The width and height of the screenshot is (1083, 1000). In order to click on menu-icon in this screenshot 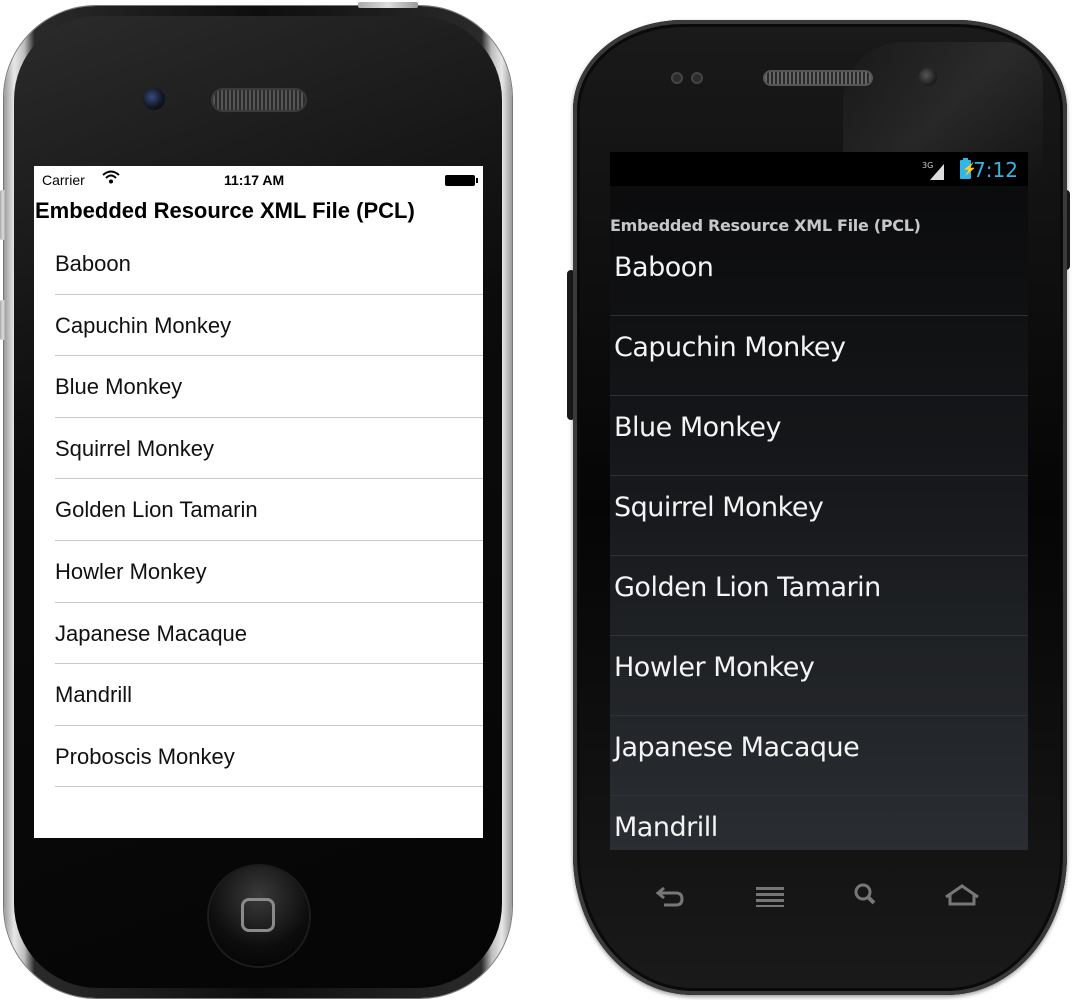, I will do `click(770, 895)`.